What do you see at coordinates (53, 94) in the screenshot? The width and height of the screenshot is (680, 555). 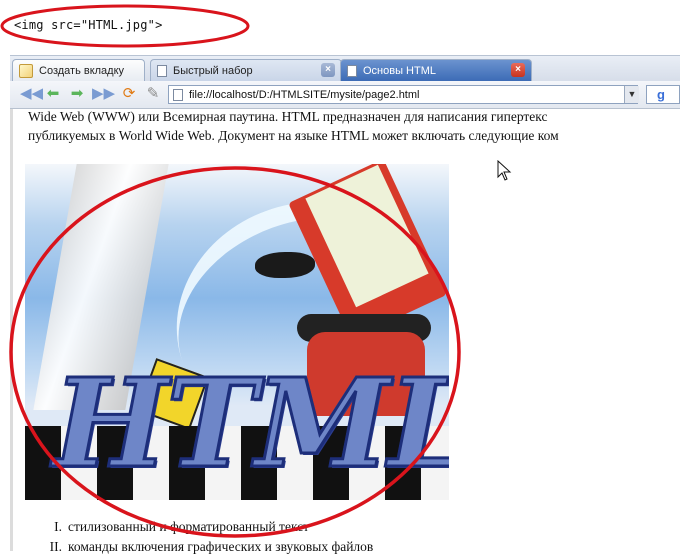 I see `back-icon: ⬅` at bounding box center [53, 94].